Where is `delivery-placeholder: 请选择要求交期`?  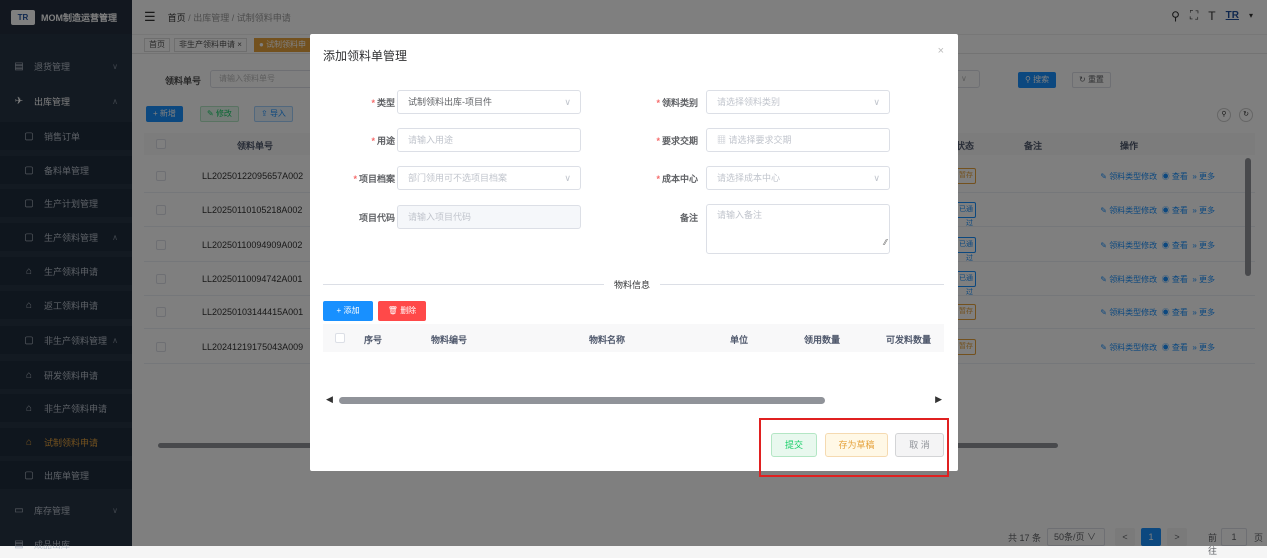 delivery-placeholder: 请选择要求交期 is located at coordinates (760, 140).